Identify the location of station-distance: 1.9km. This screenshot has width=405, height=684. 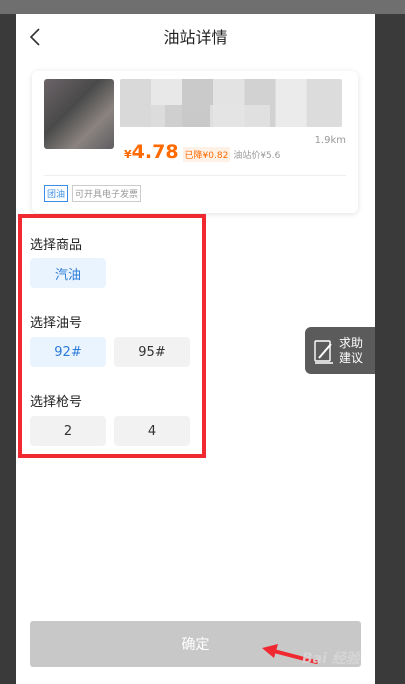
(330, 140).